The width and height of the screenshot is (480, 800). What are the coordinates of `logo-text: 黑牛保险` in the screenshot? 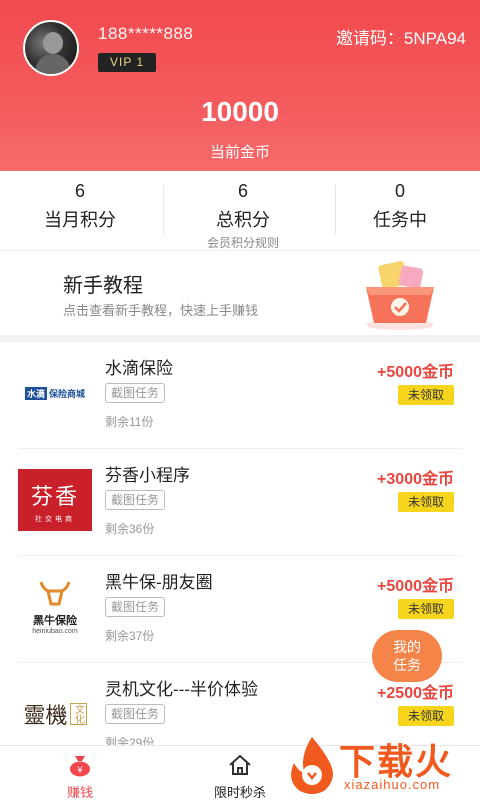 It's located at (55, 621).